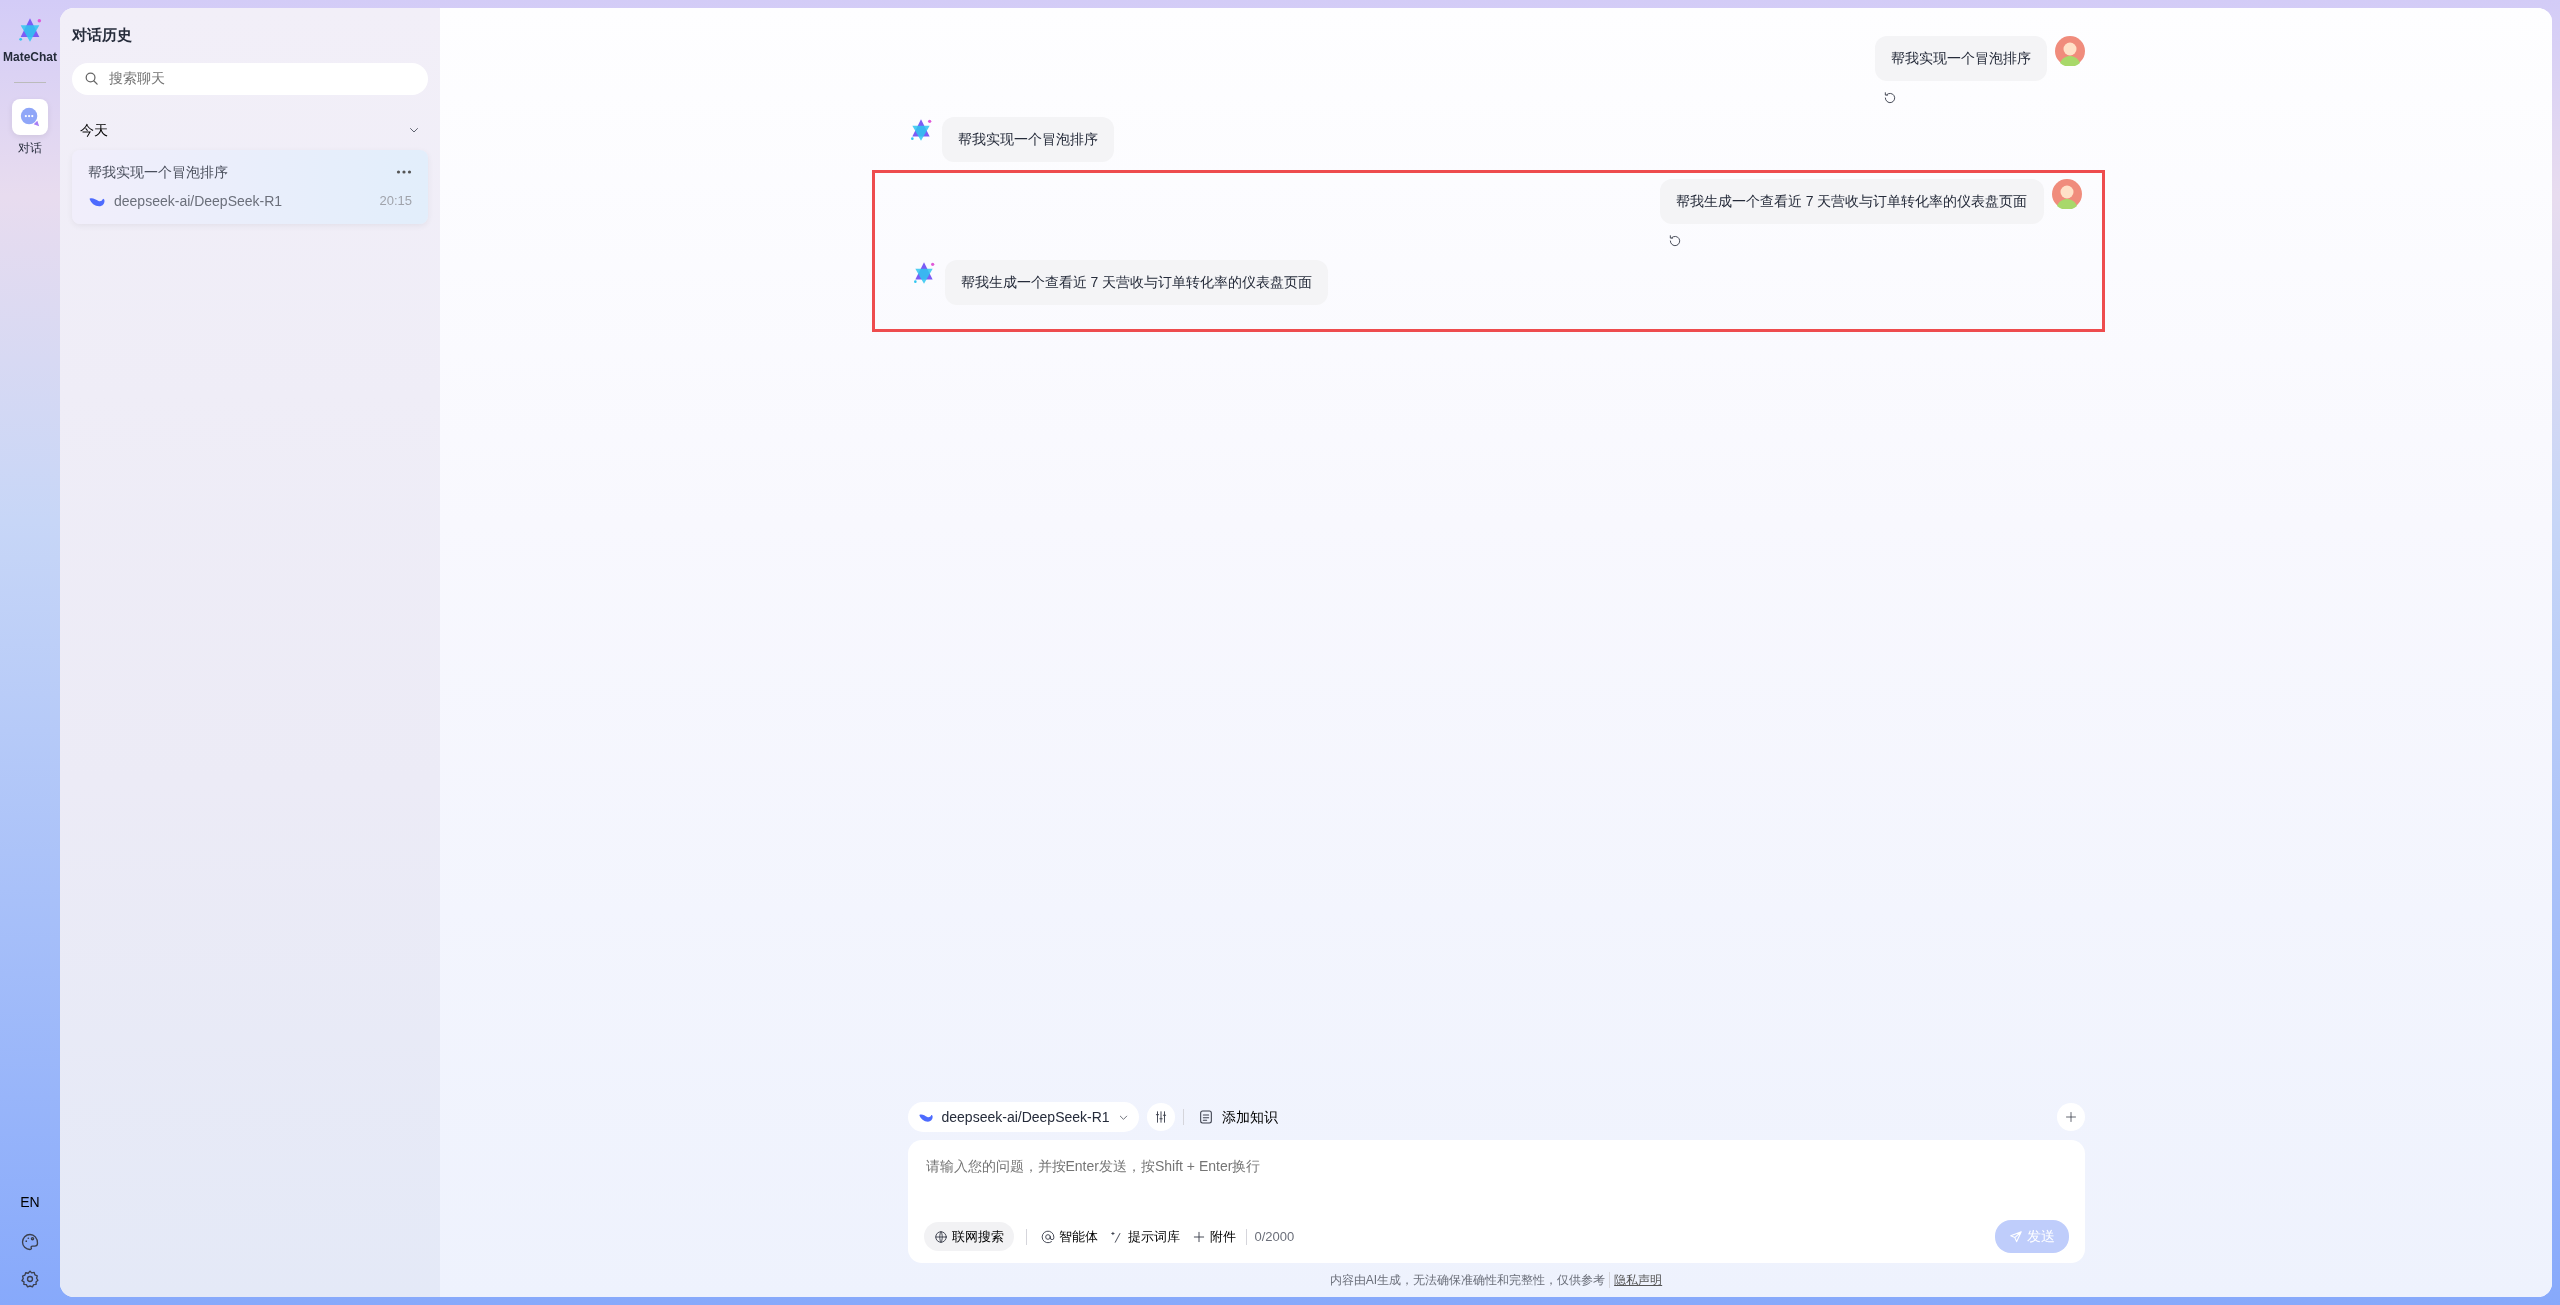 The width and height of the screenshot is (2560, 1305). I want to click on disclaimer-text: 内容由AI生成，无法确保准确性和完整性，仅供参考, so click(1467, 1280).